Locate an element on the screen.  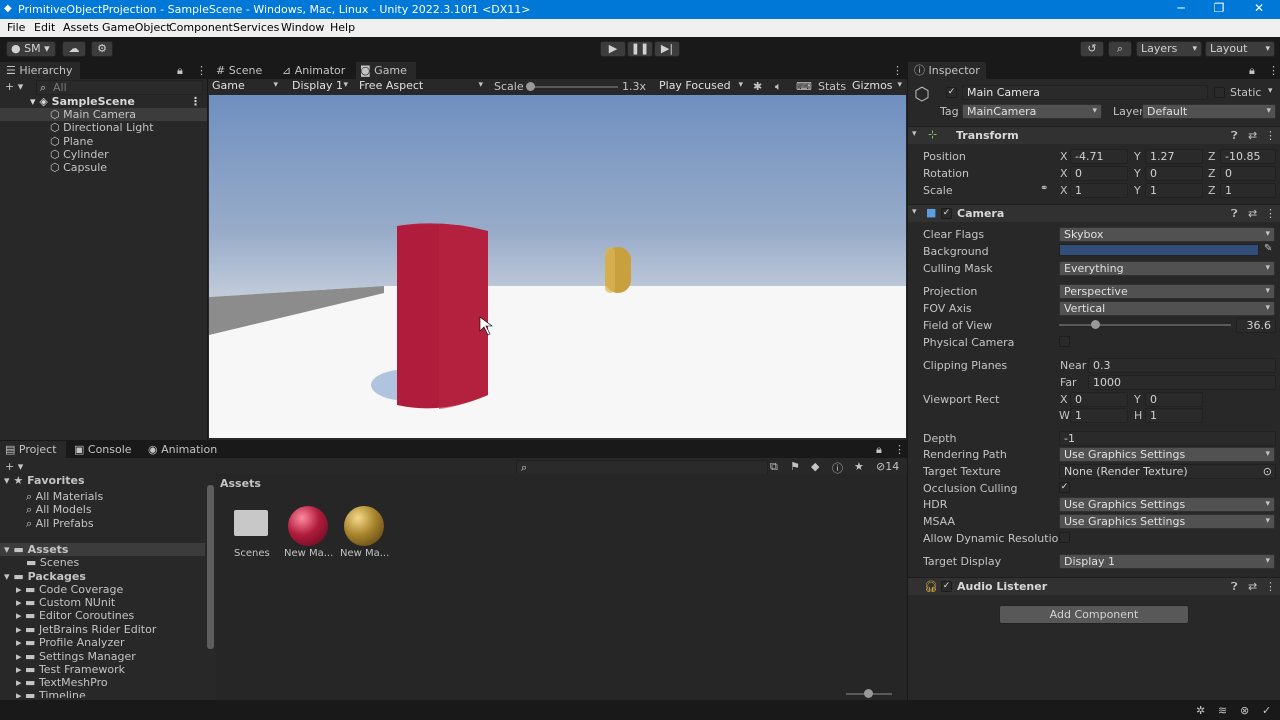
bug-icon: ✲ is located at coordinates (1200, 710).